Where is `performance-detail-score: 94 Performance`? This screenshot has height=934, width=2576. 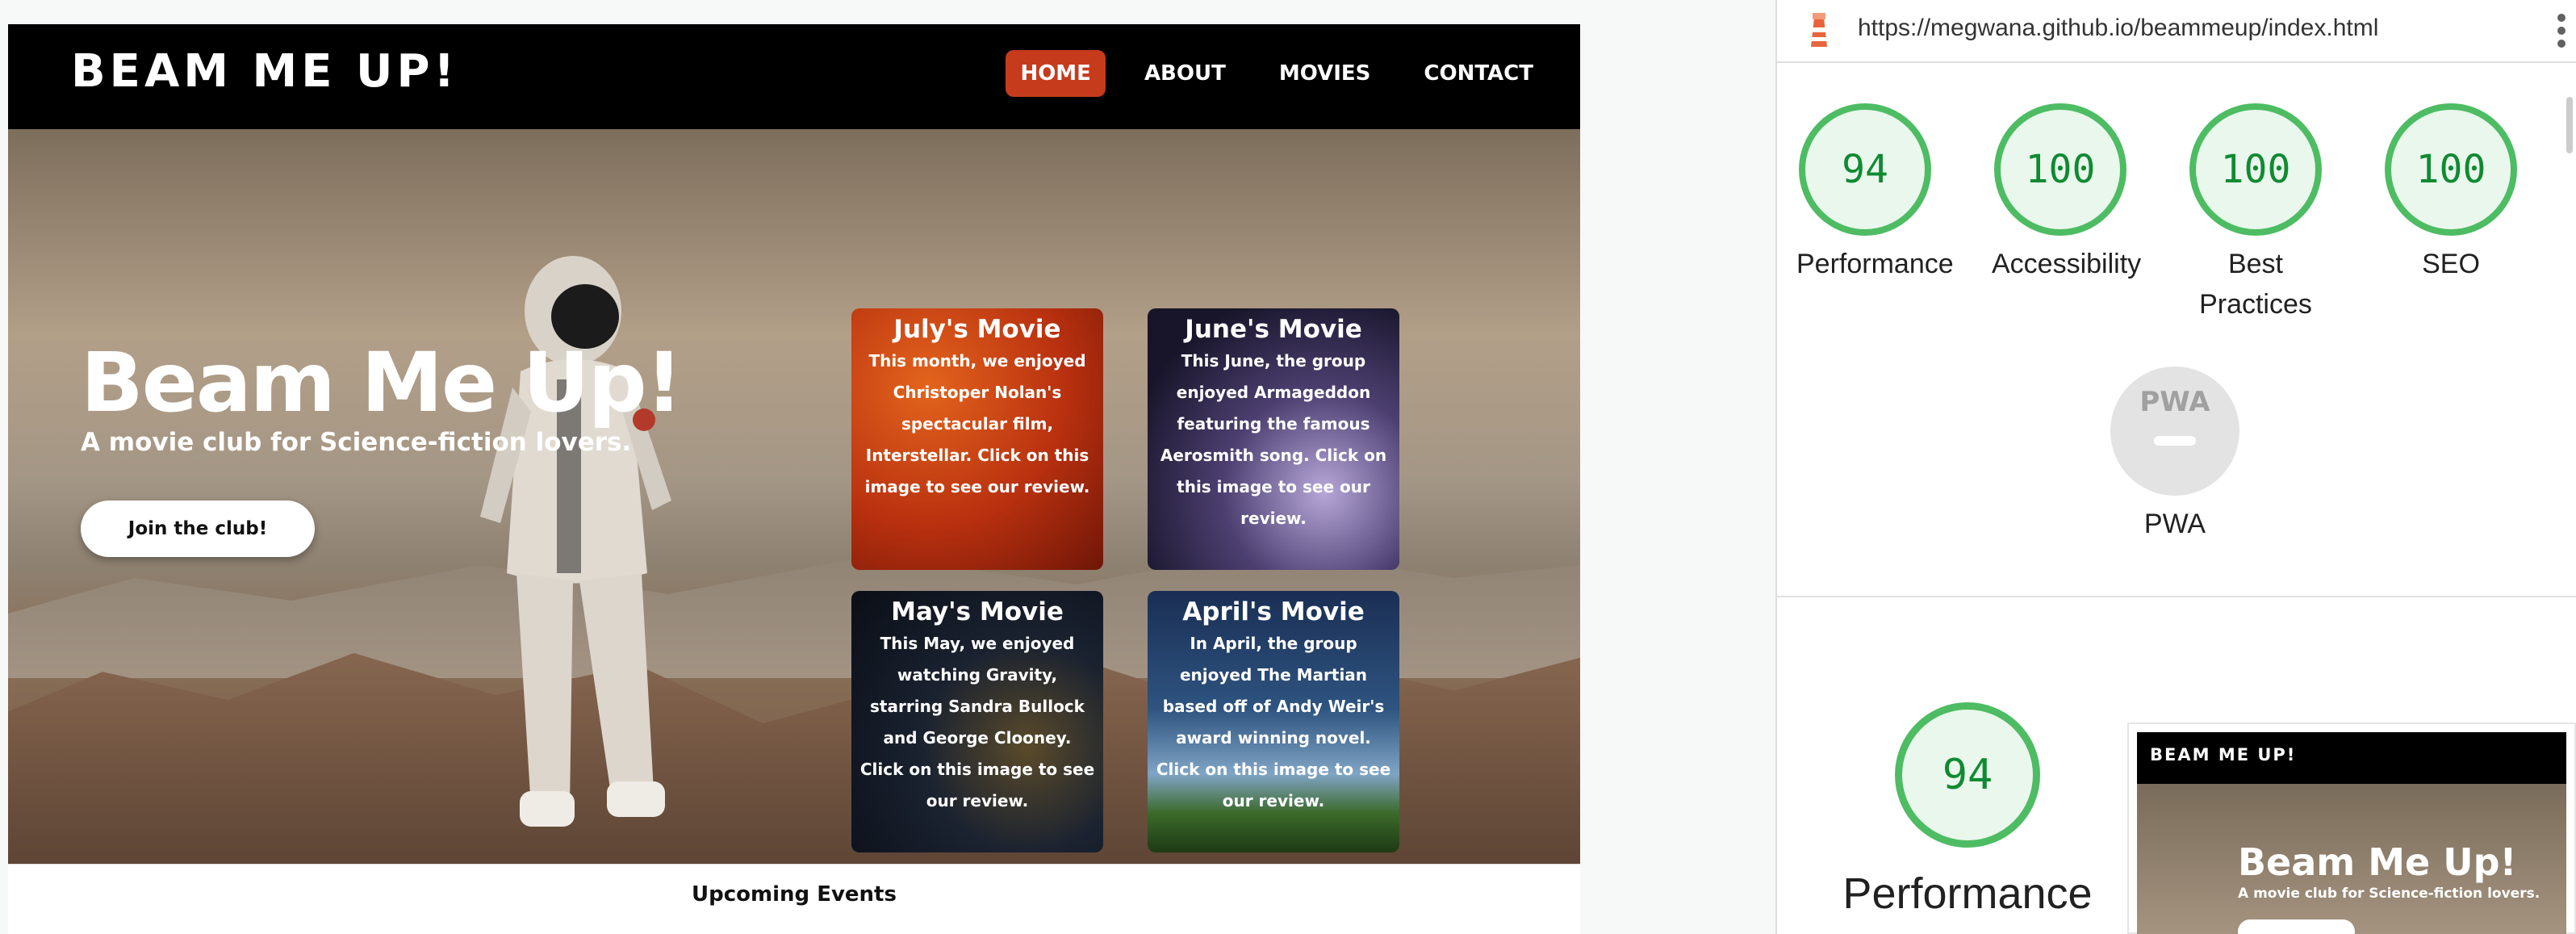
performance-detail-score: 94 Performance is located at coordinates (1967, 810).